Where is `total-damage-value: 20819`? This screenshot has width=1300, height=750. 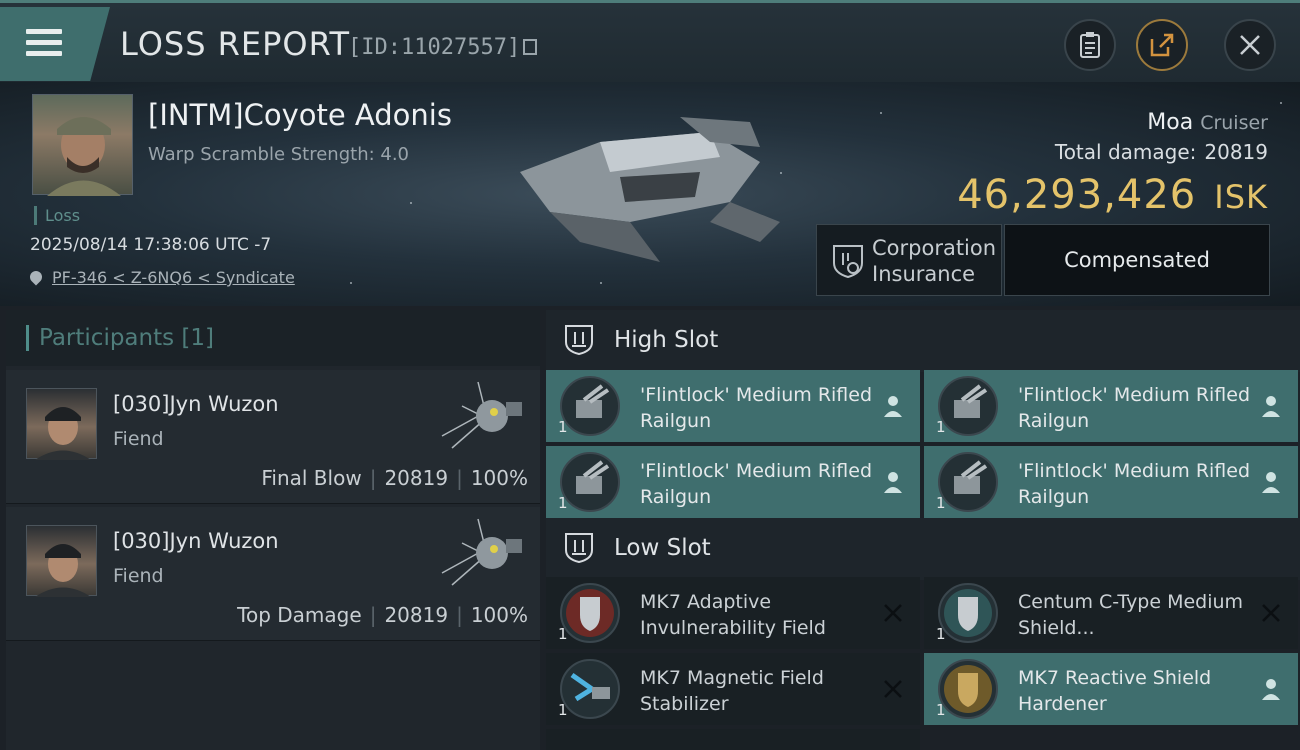 total-damage-value: 20819 is located at coordinates (1236, 152).